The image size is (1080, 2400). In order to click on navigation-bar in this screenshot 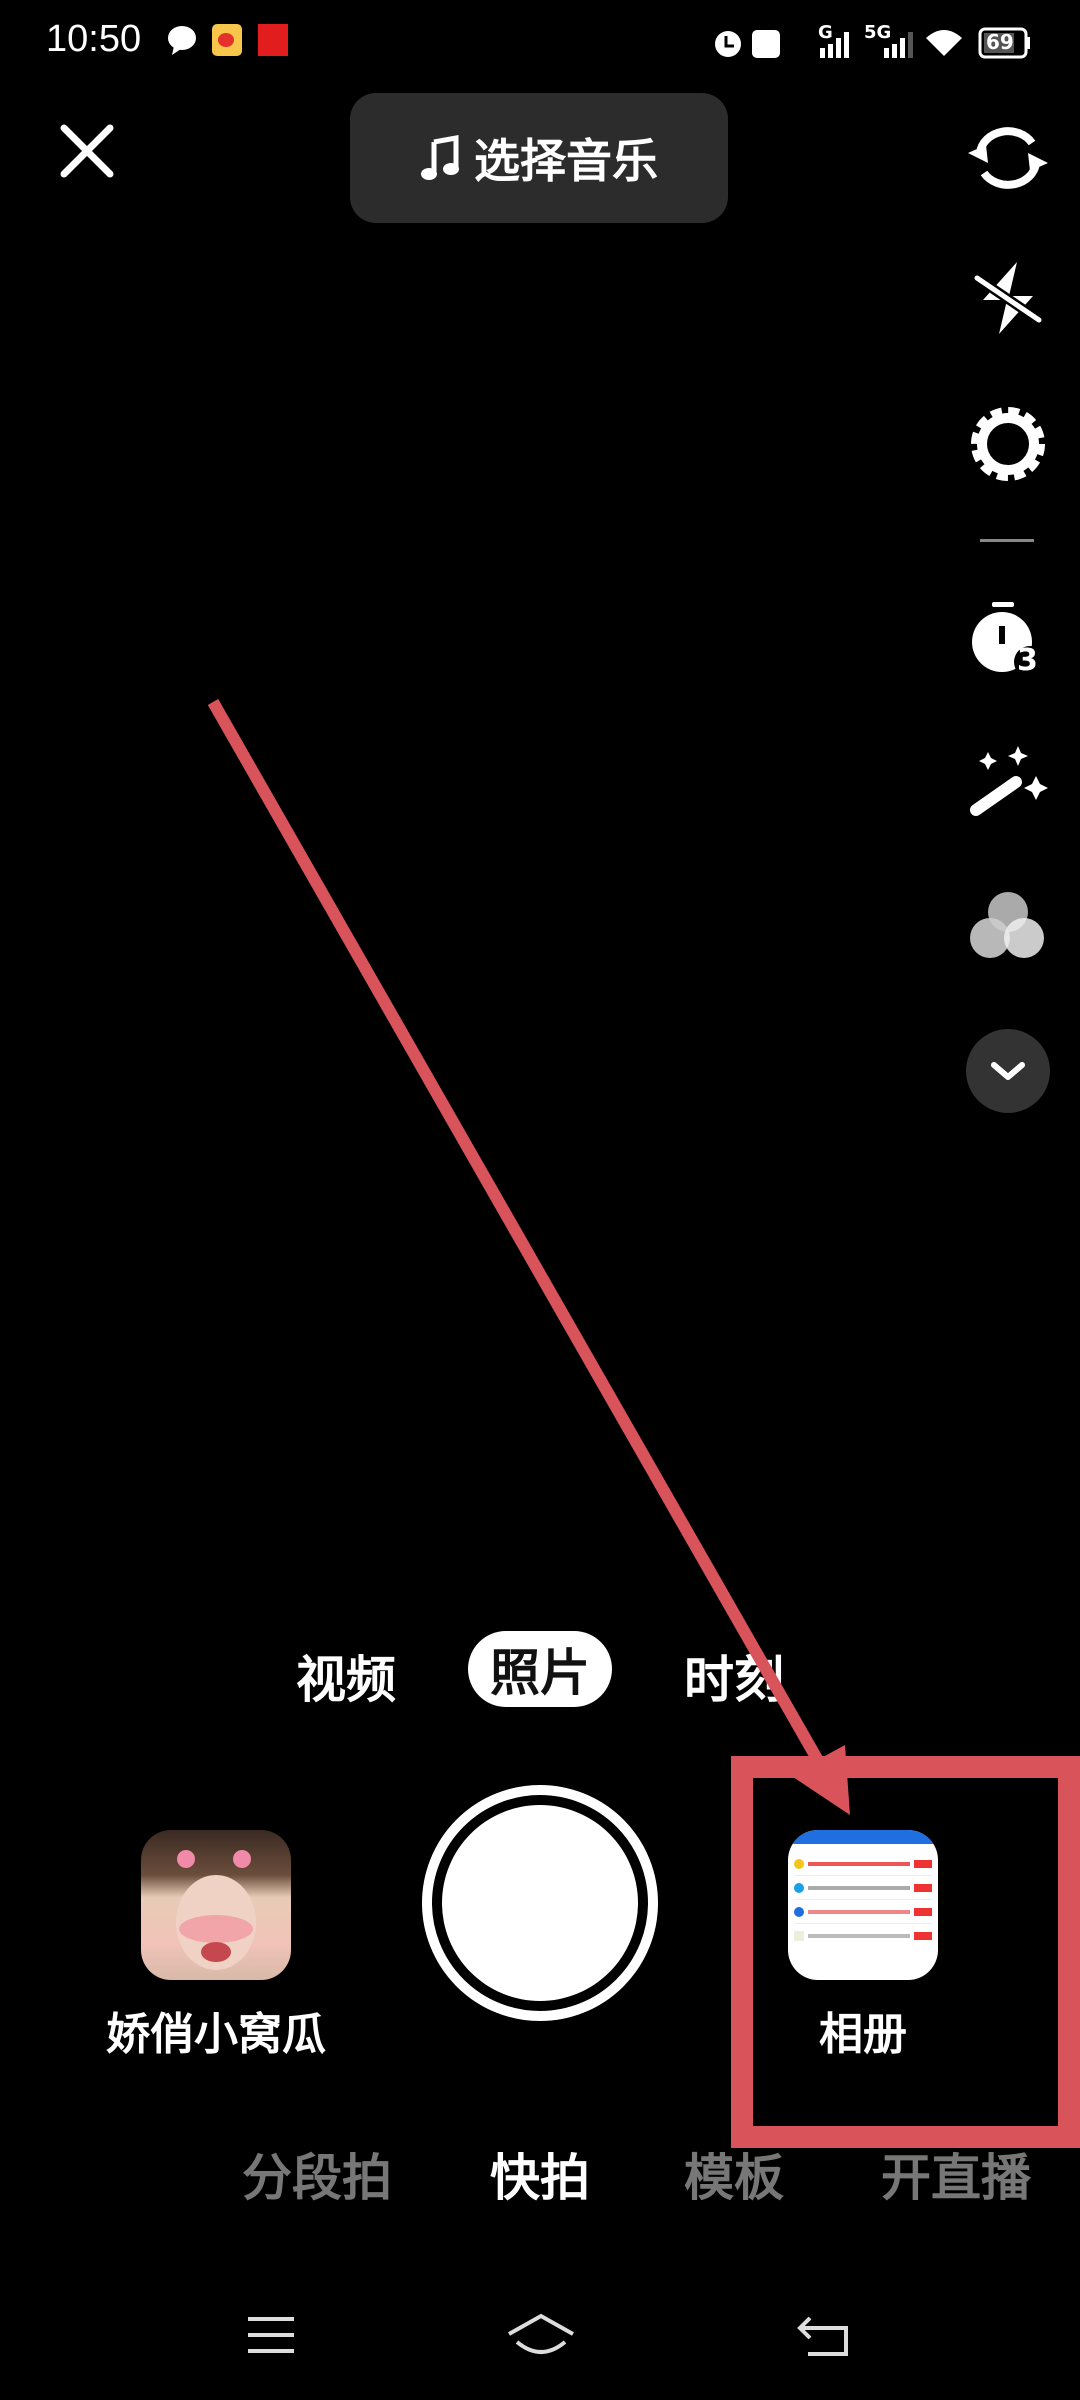, I will do `click(540, 2335)`.